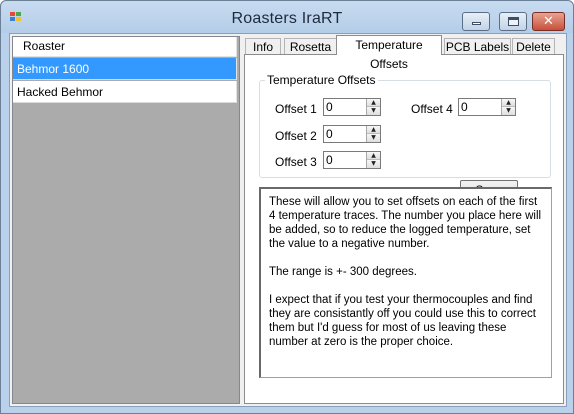 This screenshot has height=414, width=574. I want to click on offset-4-stepper: 0 ▲ ▼, so click(487, 107).